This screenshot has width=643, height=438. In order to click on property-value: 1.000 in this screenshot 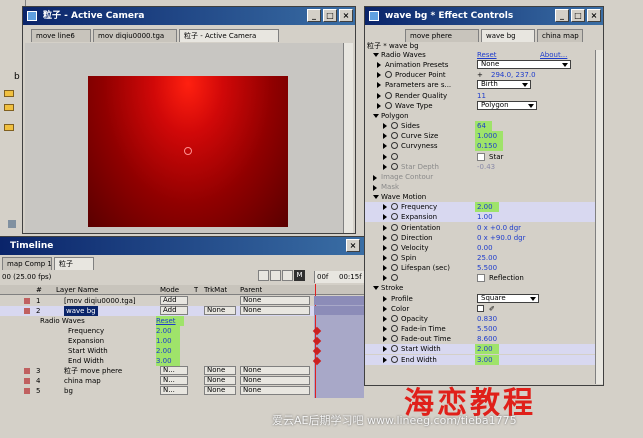, I will do `click(489, 136)`.